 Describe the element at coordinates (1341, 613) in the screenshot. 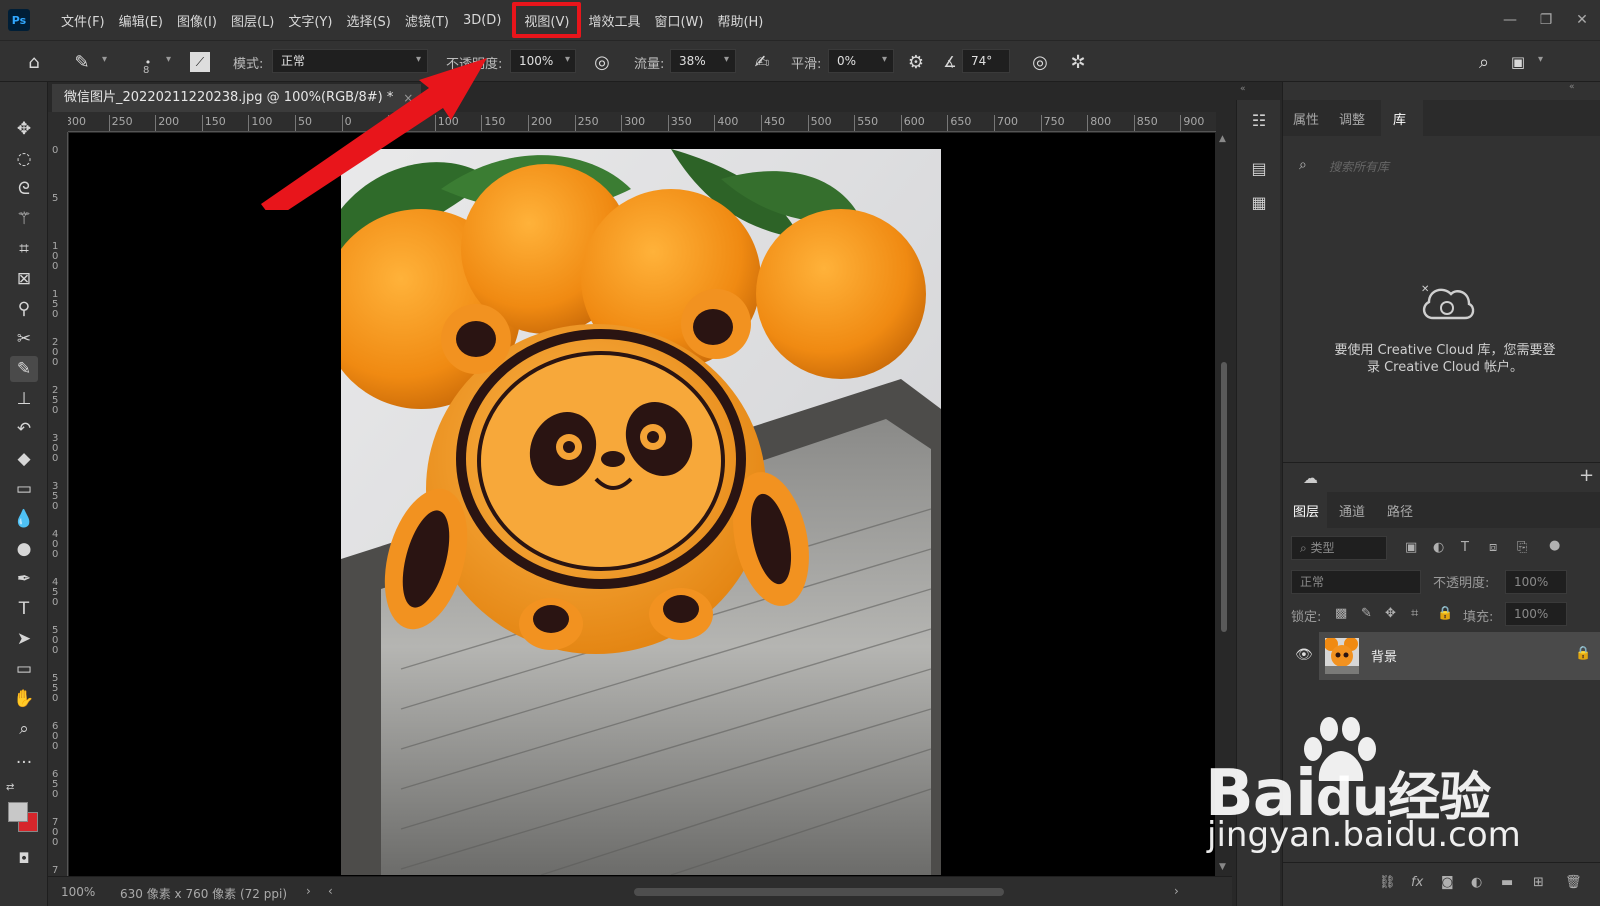

I see `lock-transparency-icon: ▩` at that location.